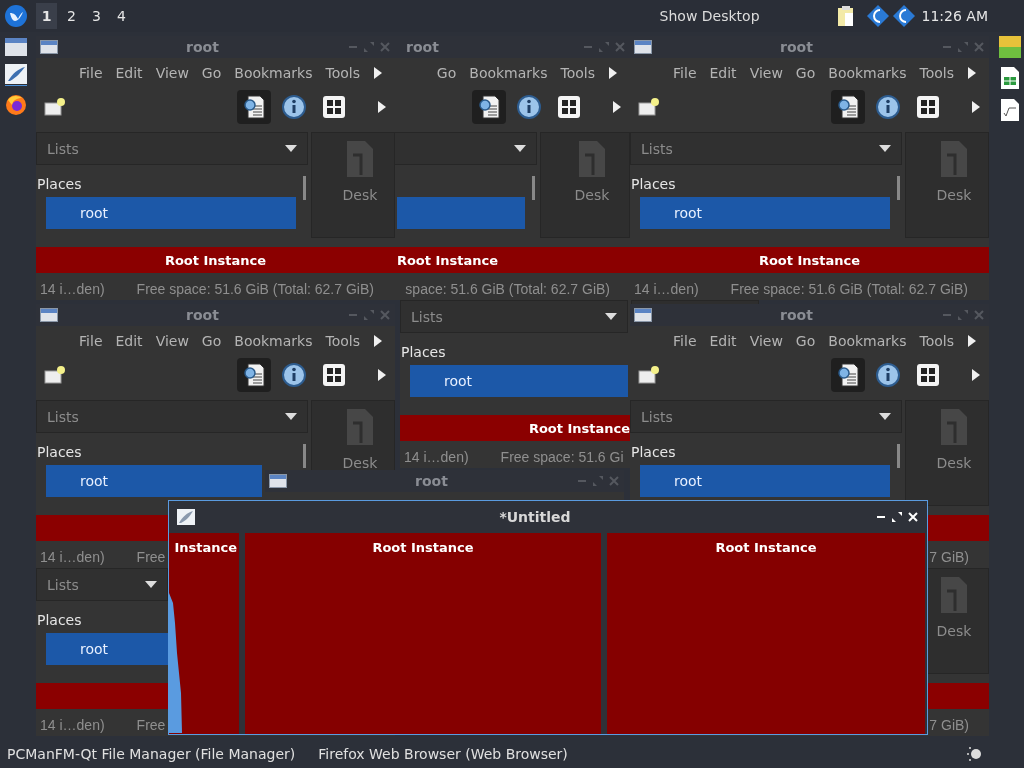  What do you see at coordinates (205, 547) in the screenshot?
I see `canvas-text: Instance` at bounding box center [205, 547].